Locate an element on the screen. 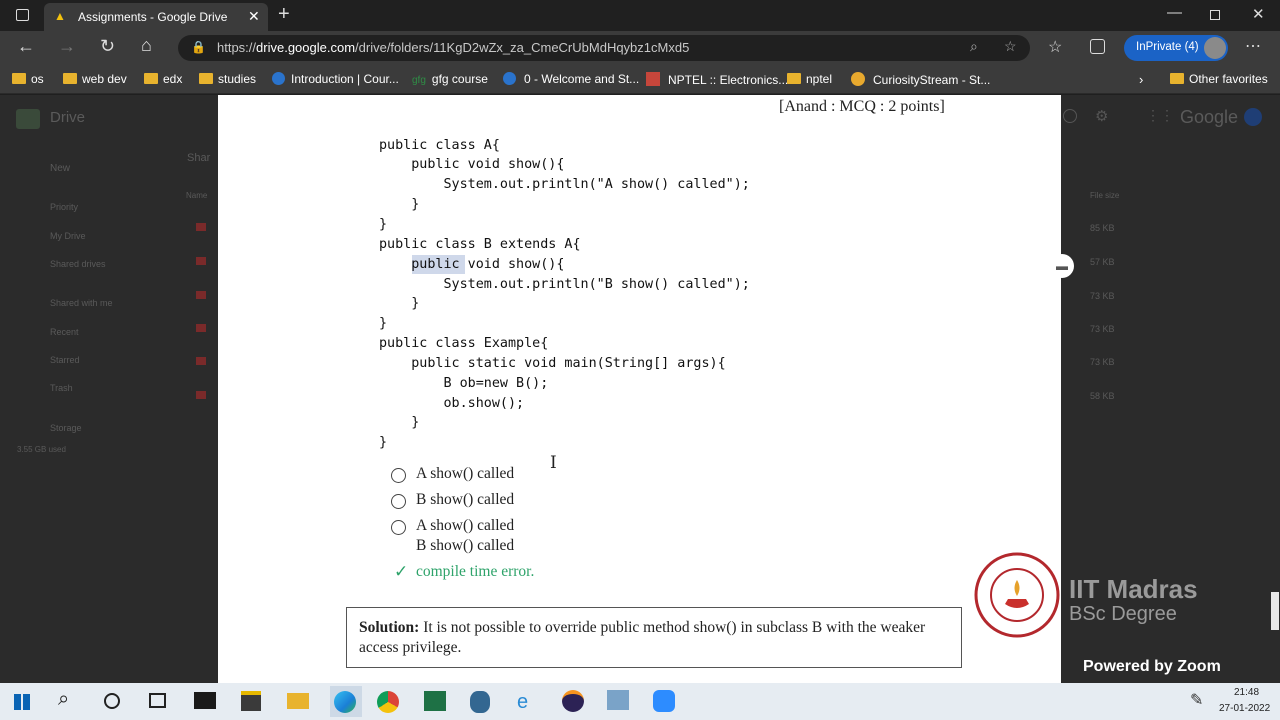 The image size is (1280, 720). iit-madras-emblem is located at coordinates (1017, 595).